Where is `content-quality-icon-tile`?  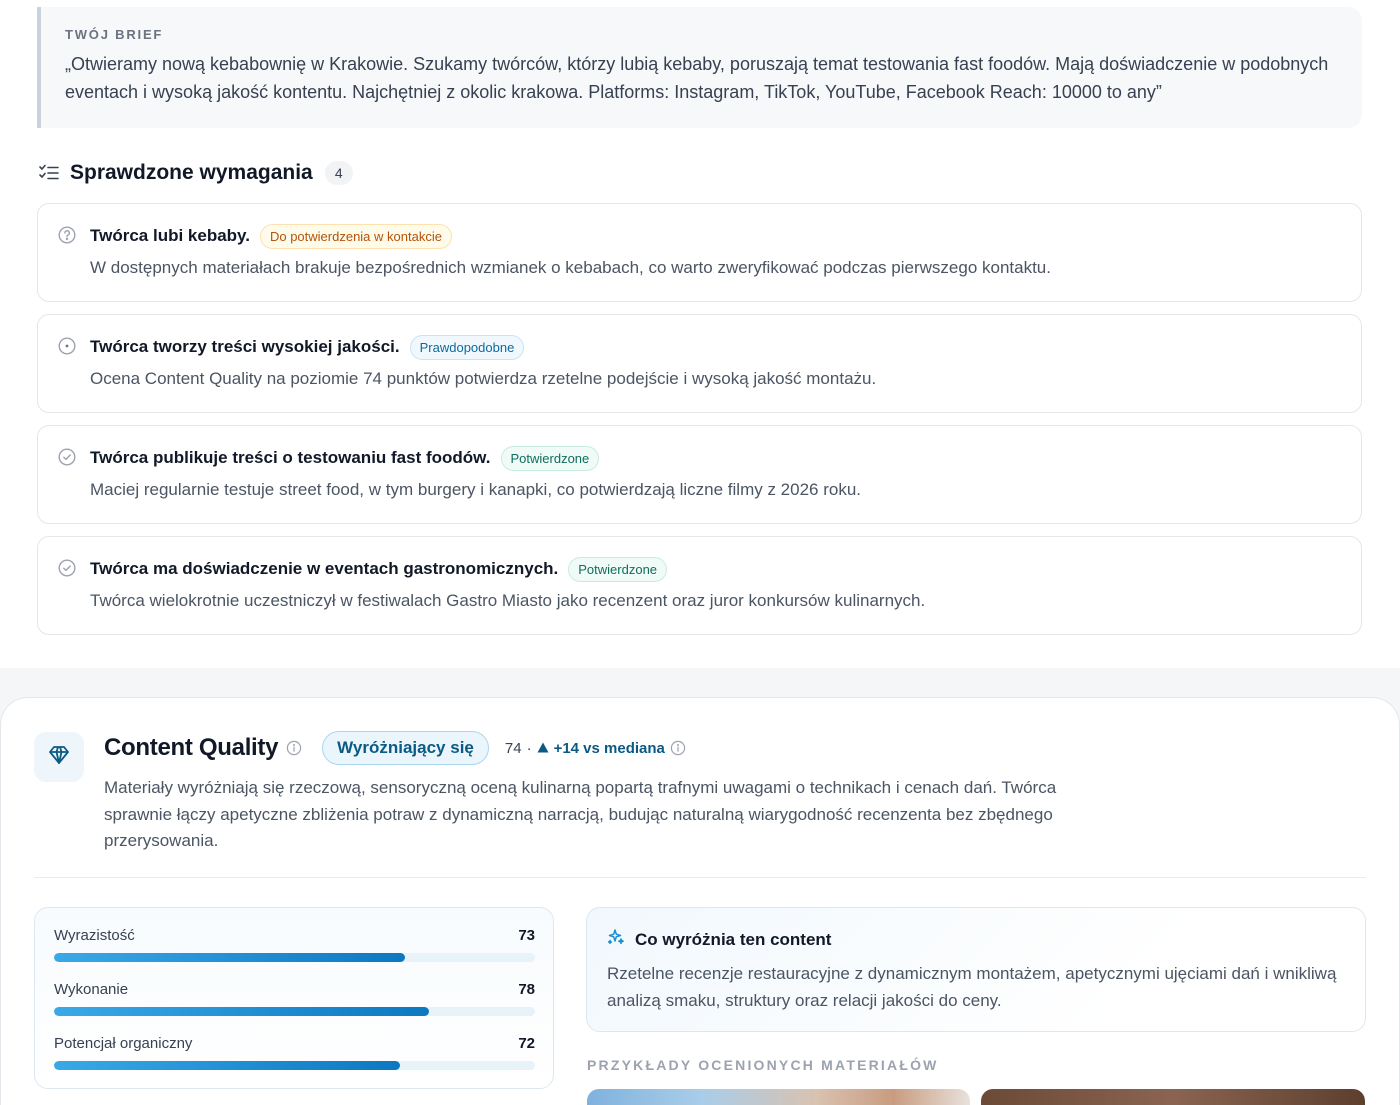 content-quality-icon-tile is located at coordinates (59, 757).